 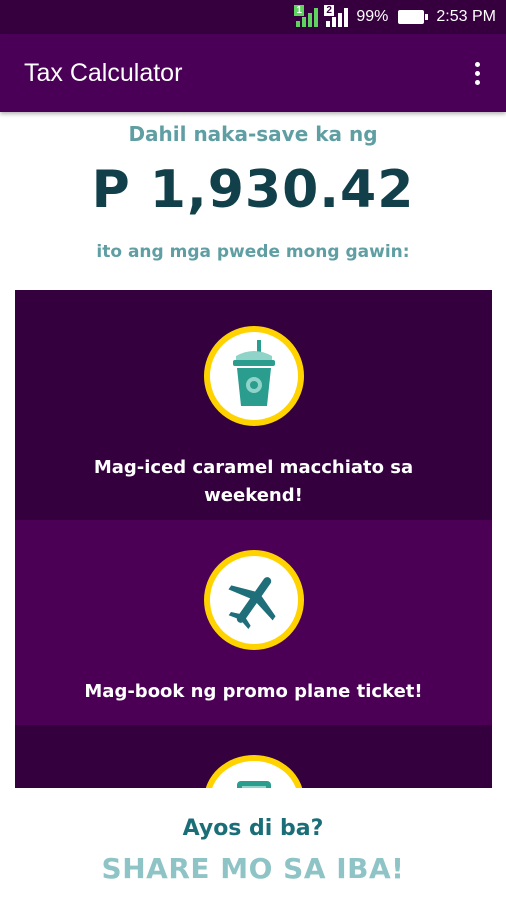 What do you see at coordinates (103, 72) in the screenshot?
I see `app-title: Tax Calculator` at bounding box center [103, 72].